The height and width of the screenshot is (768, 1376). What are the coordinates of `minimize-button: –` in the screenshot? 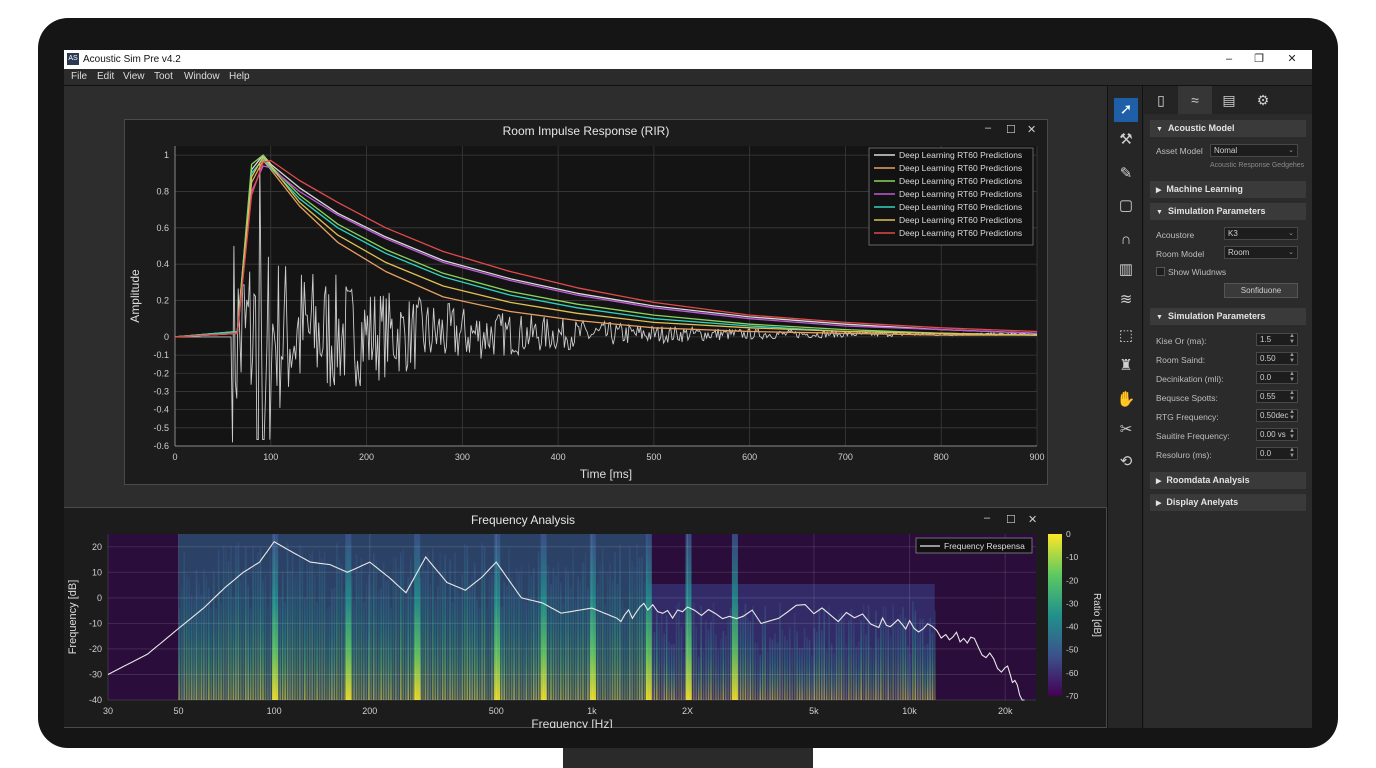 It's located at (1229, 59).